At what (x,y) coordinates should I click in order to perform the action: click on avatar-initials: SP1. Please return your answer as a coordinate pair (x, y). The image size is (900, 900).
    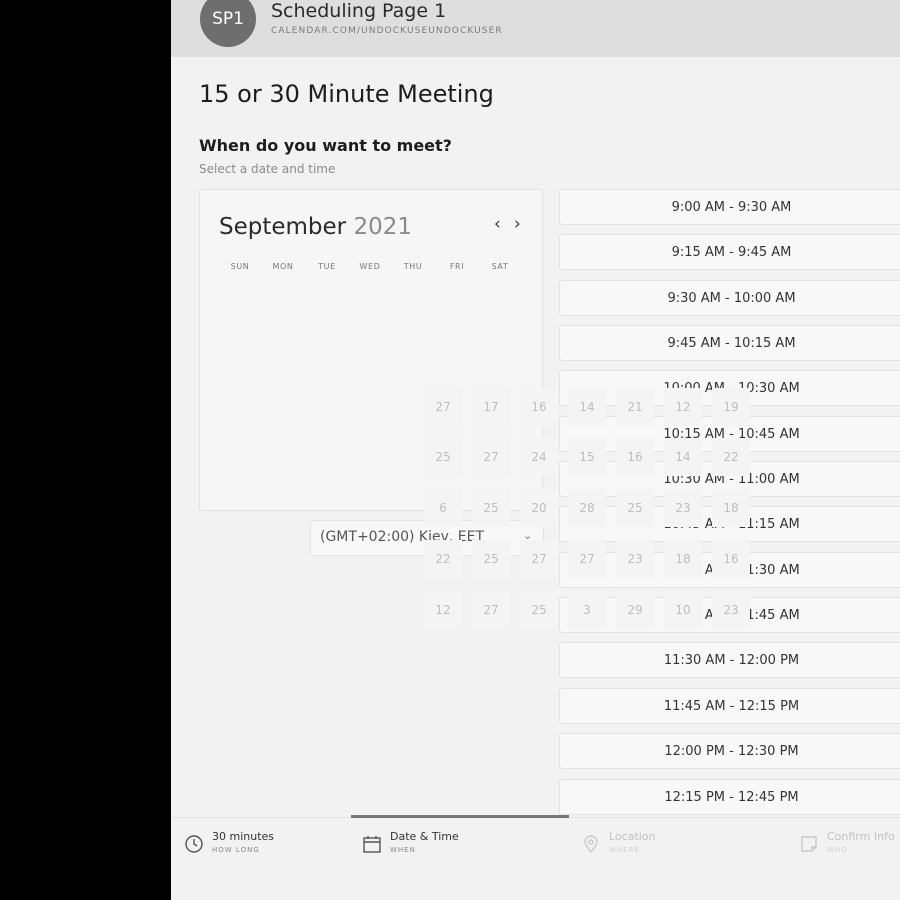
    Looking at the image, I should click on (228, 19).